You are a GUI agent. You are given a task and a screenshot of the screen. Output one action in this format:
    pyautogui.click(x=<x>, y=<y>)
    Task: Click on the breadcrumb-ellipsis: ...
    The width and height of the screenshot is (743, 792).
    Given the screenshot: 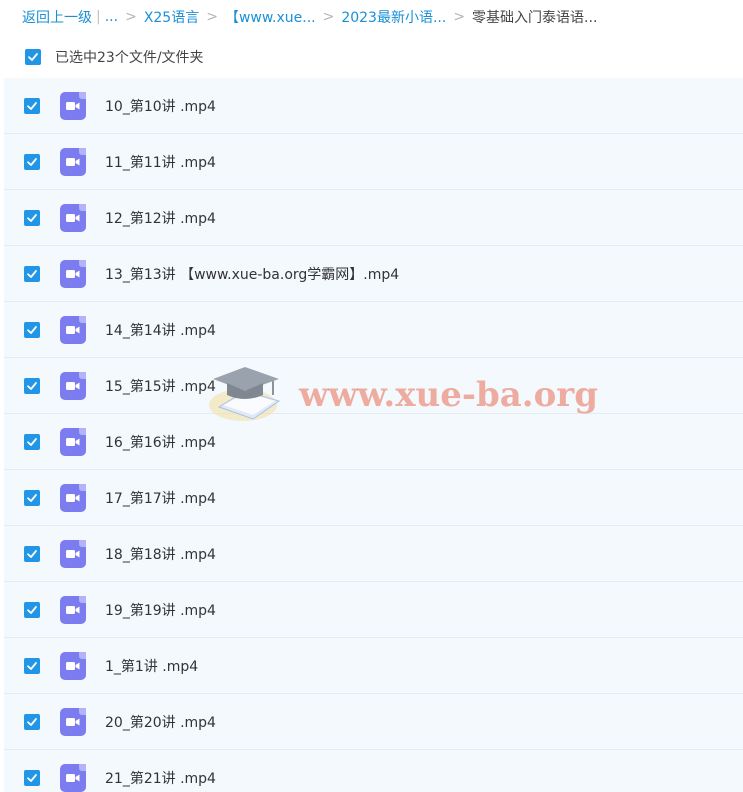 What is the action you would take?
    pyautogui.click(x=111, y=17)
    